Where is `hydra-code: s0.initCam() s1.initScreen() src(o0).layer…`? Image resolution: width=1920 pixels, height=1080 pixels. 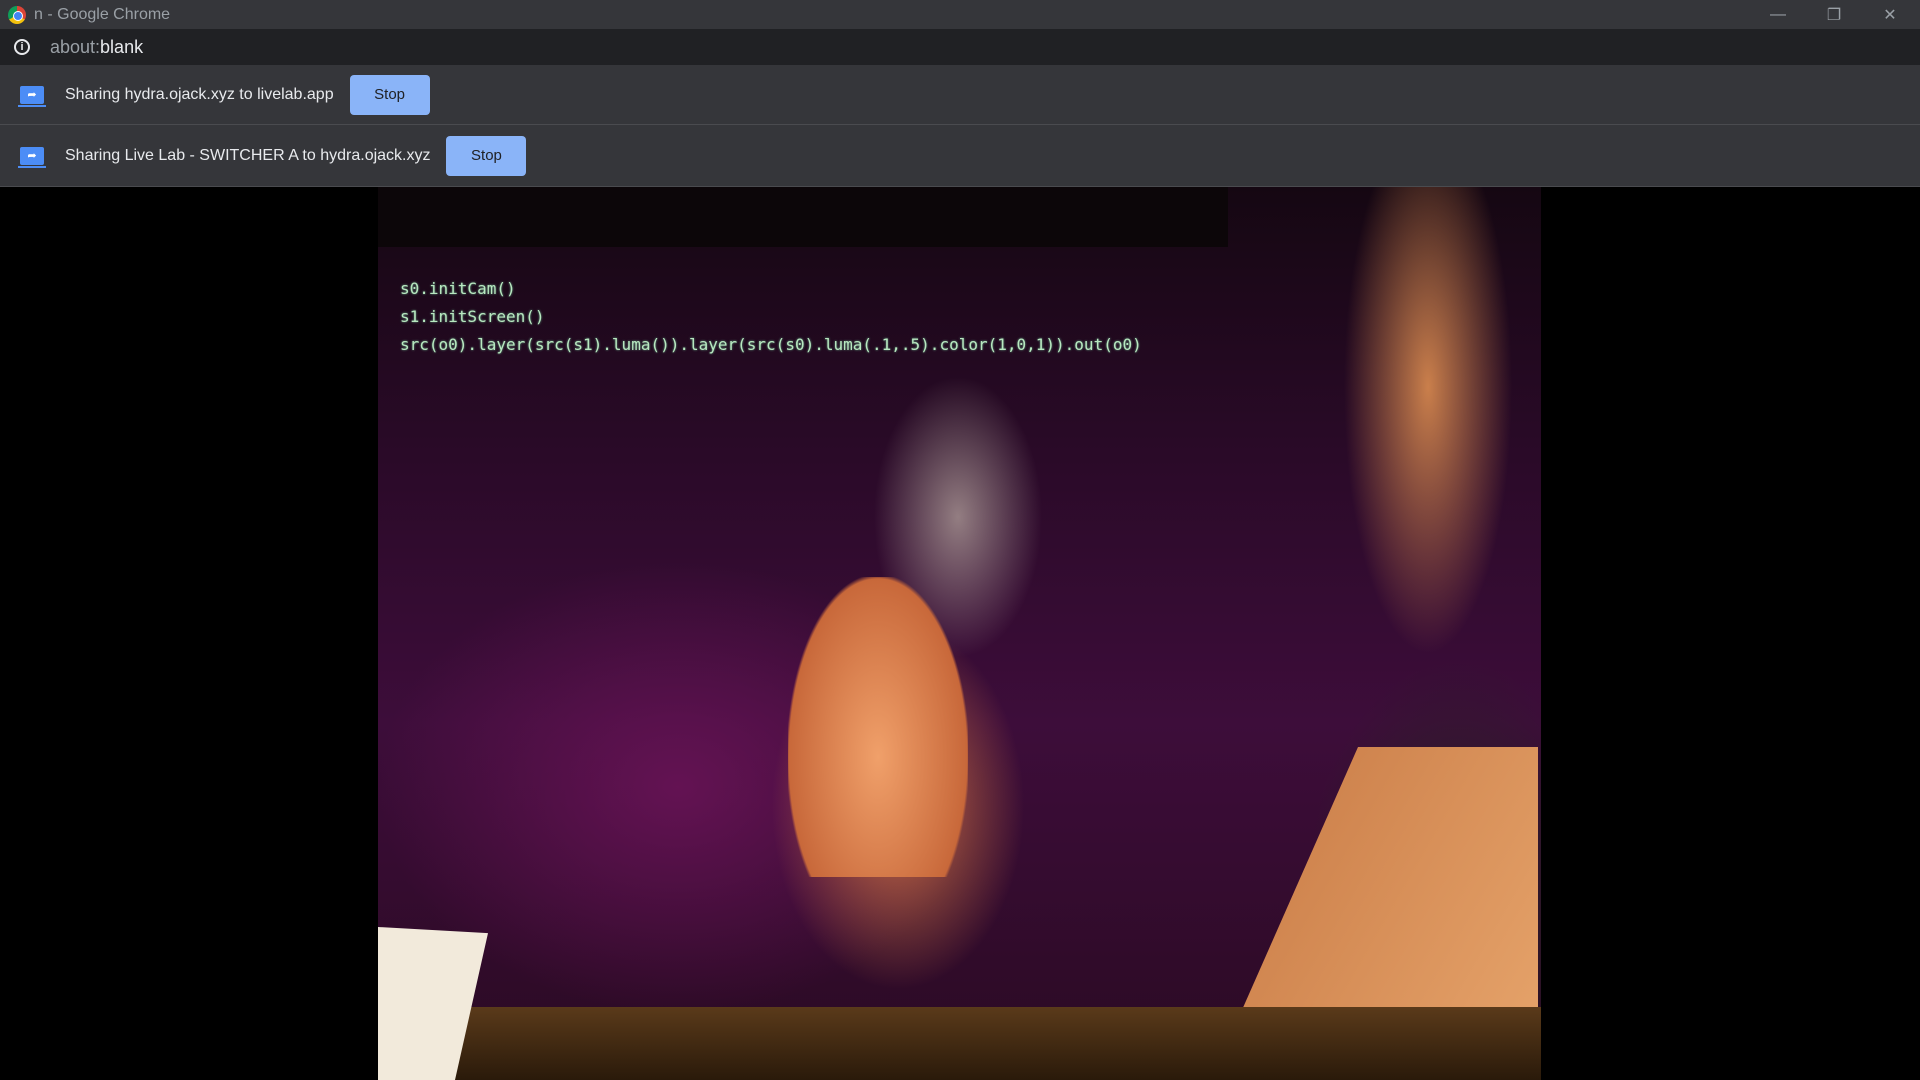 hydra-code: s0.initCam() s1.initScreen() src(o0).layer… is located at coordinates (771, 317).